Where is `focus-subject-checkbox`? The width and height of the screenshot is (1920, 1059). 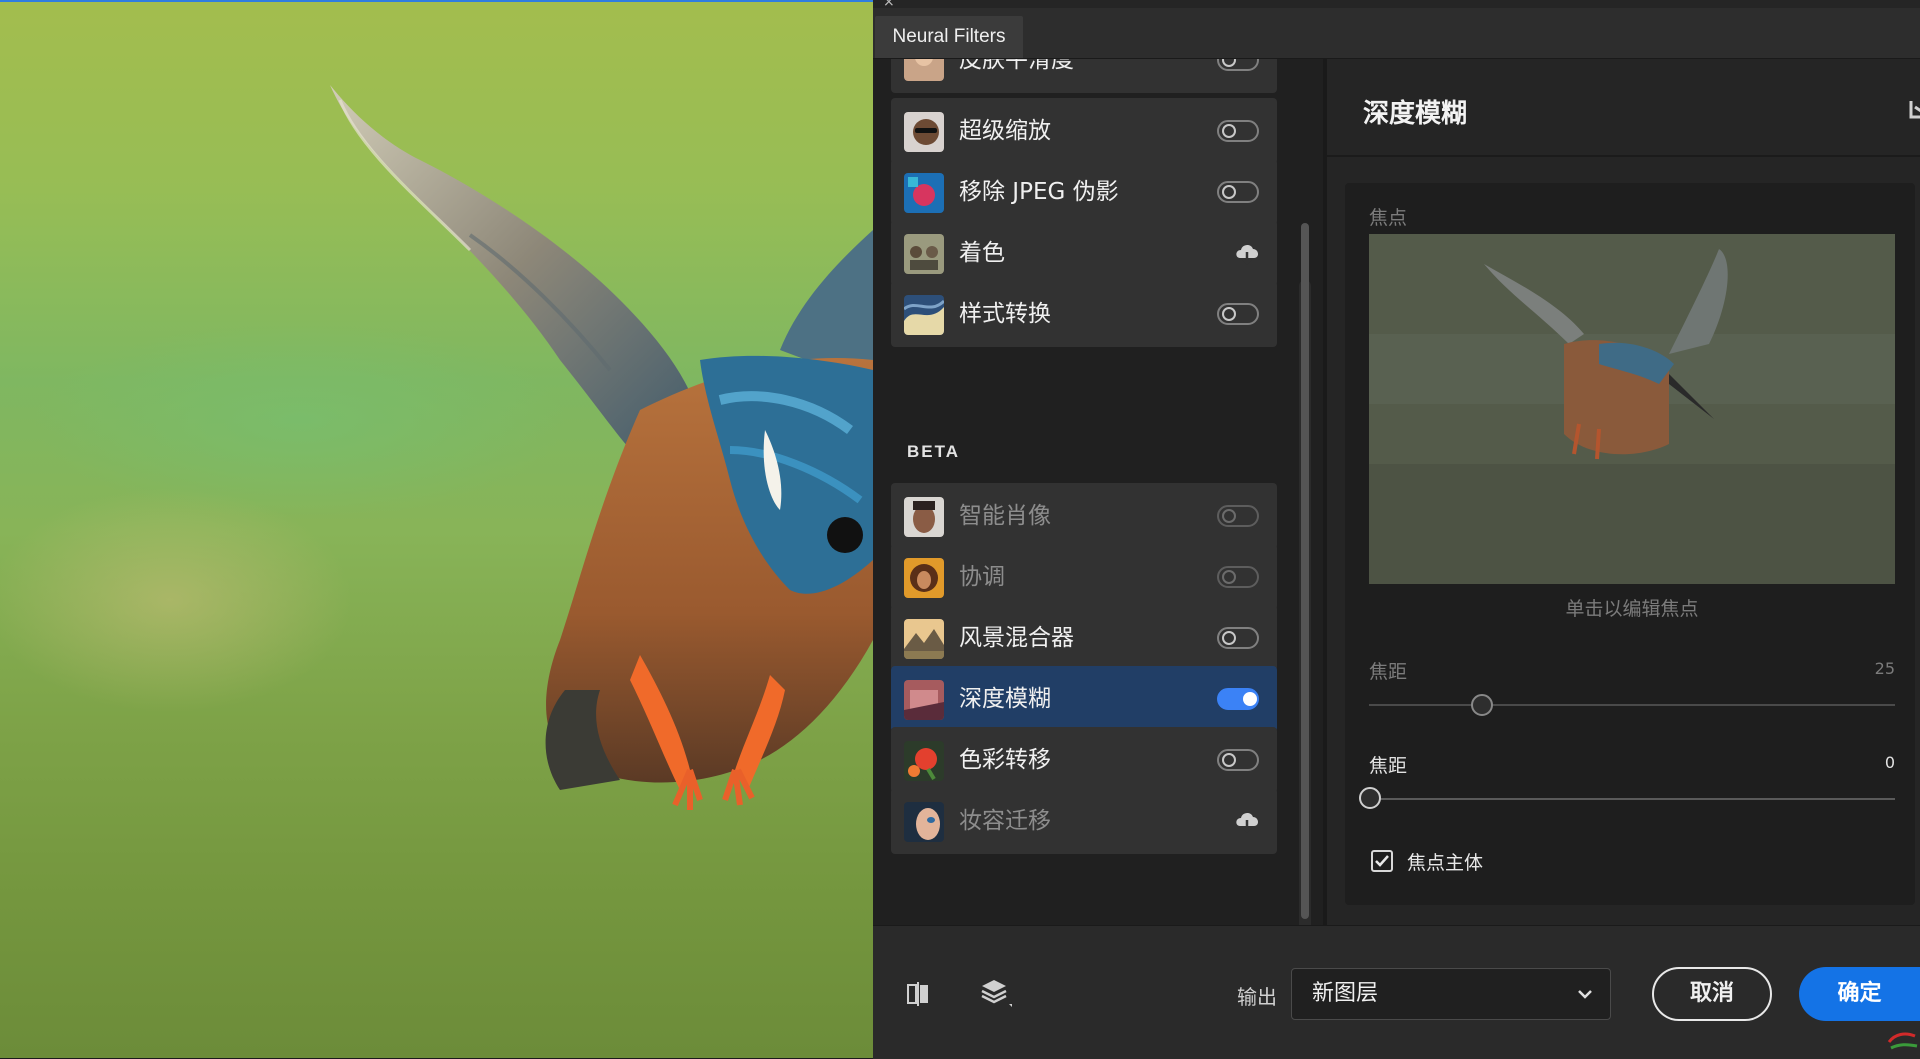 focus-subject-checkbox is located at coordinates (1382, 861).